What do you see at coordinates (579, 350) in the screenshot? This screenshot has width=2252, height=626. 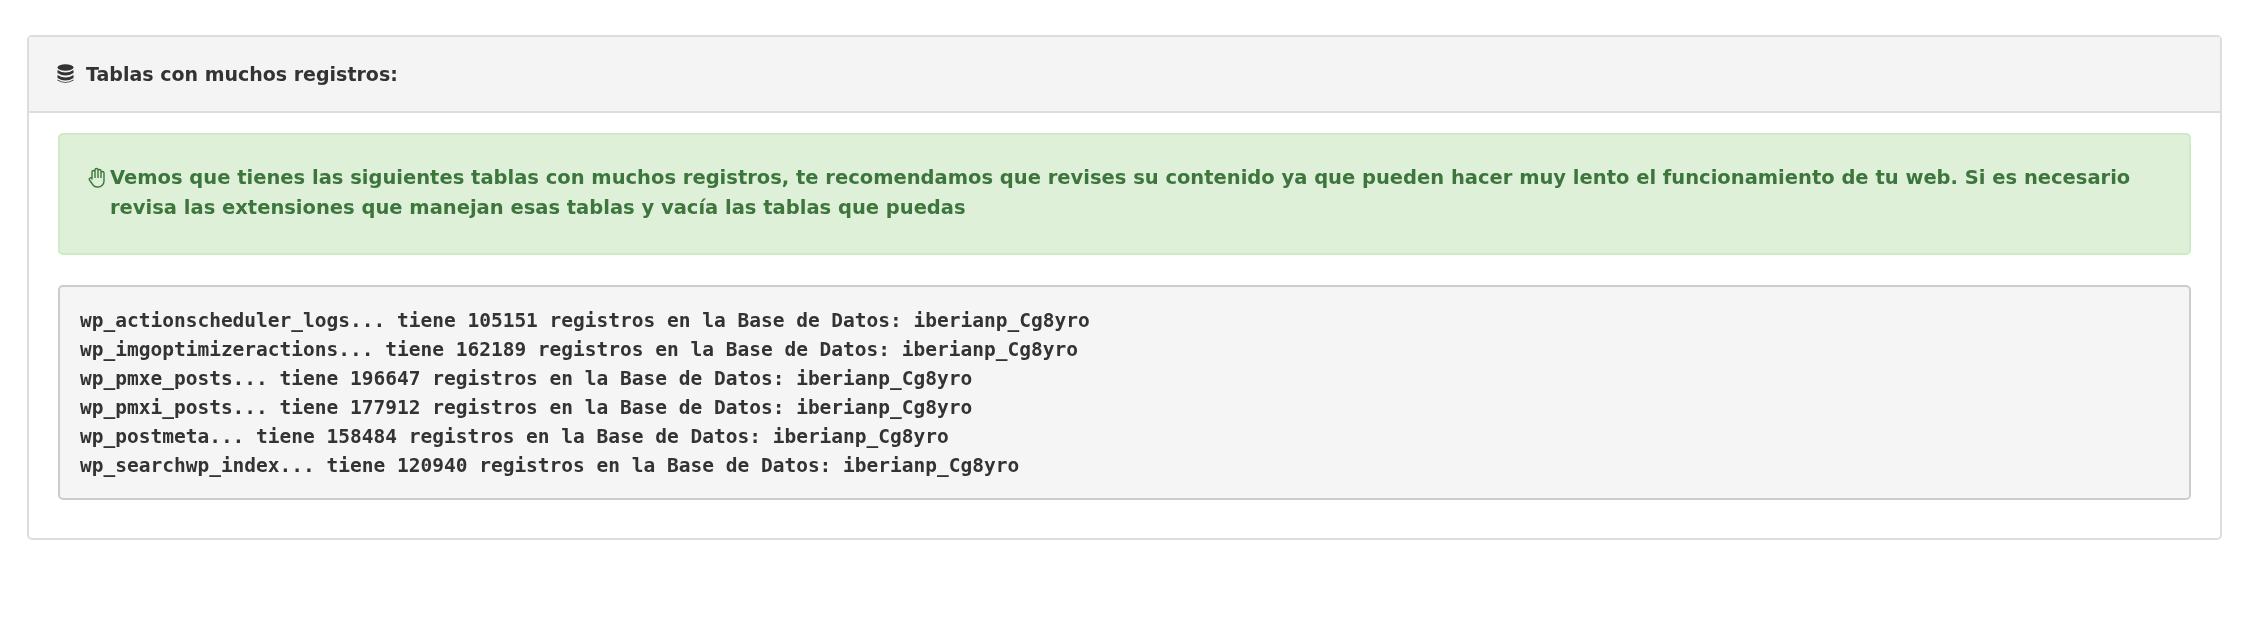 I see `log-line: wp_imgoptimizeractions... tiene 162189 registros en la Base de Datos: iberianp_Cg8yro` at bounding box center [579, 350].